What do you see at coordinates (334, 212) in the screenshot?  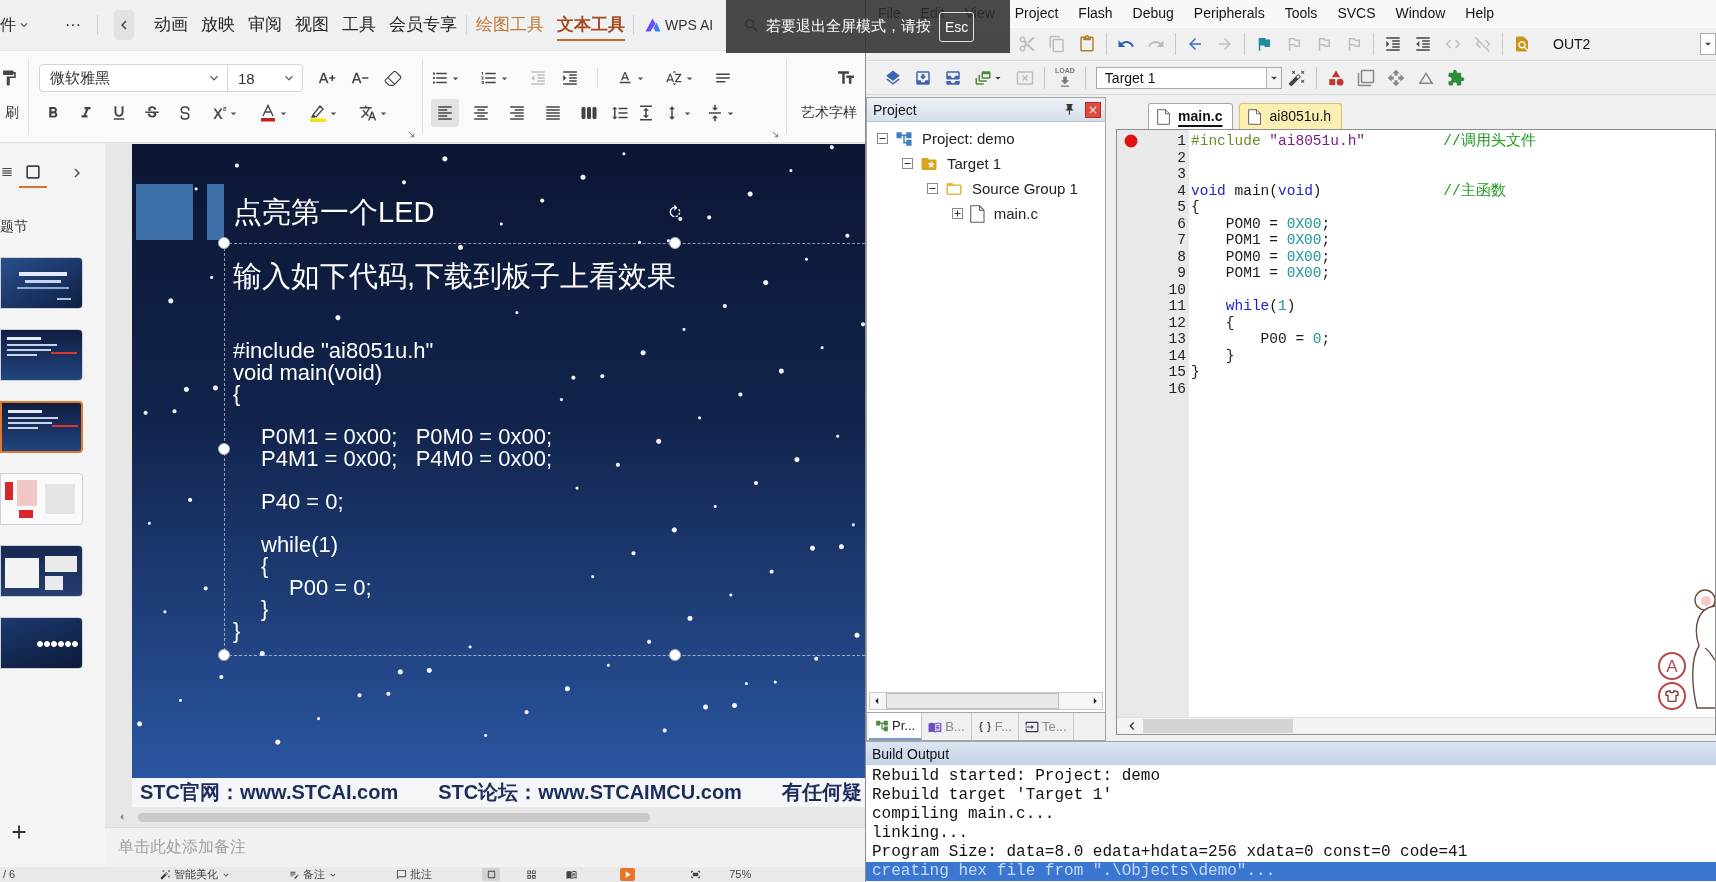 I see `slide-title: 点亮第一个LED` at bounding box center [334, 212].